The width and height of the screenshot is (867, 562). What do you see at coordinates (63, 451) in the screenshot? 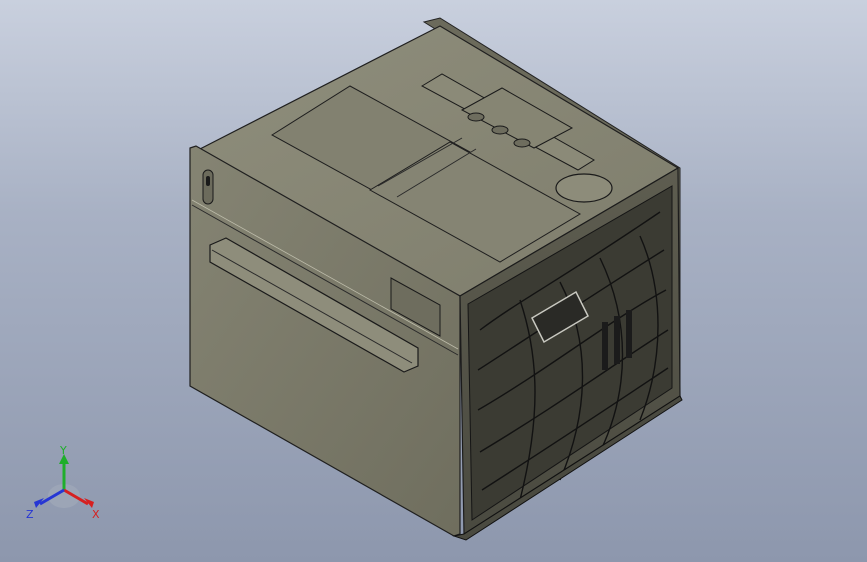
I see `triad-y-label: Y` at bounding box center [63, 451].